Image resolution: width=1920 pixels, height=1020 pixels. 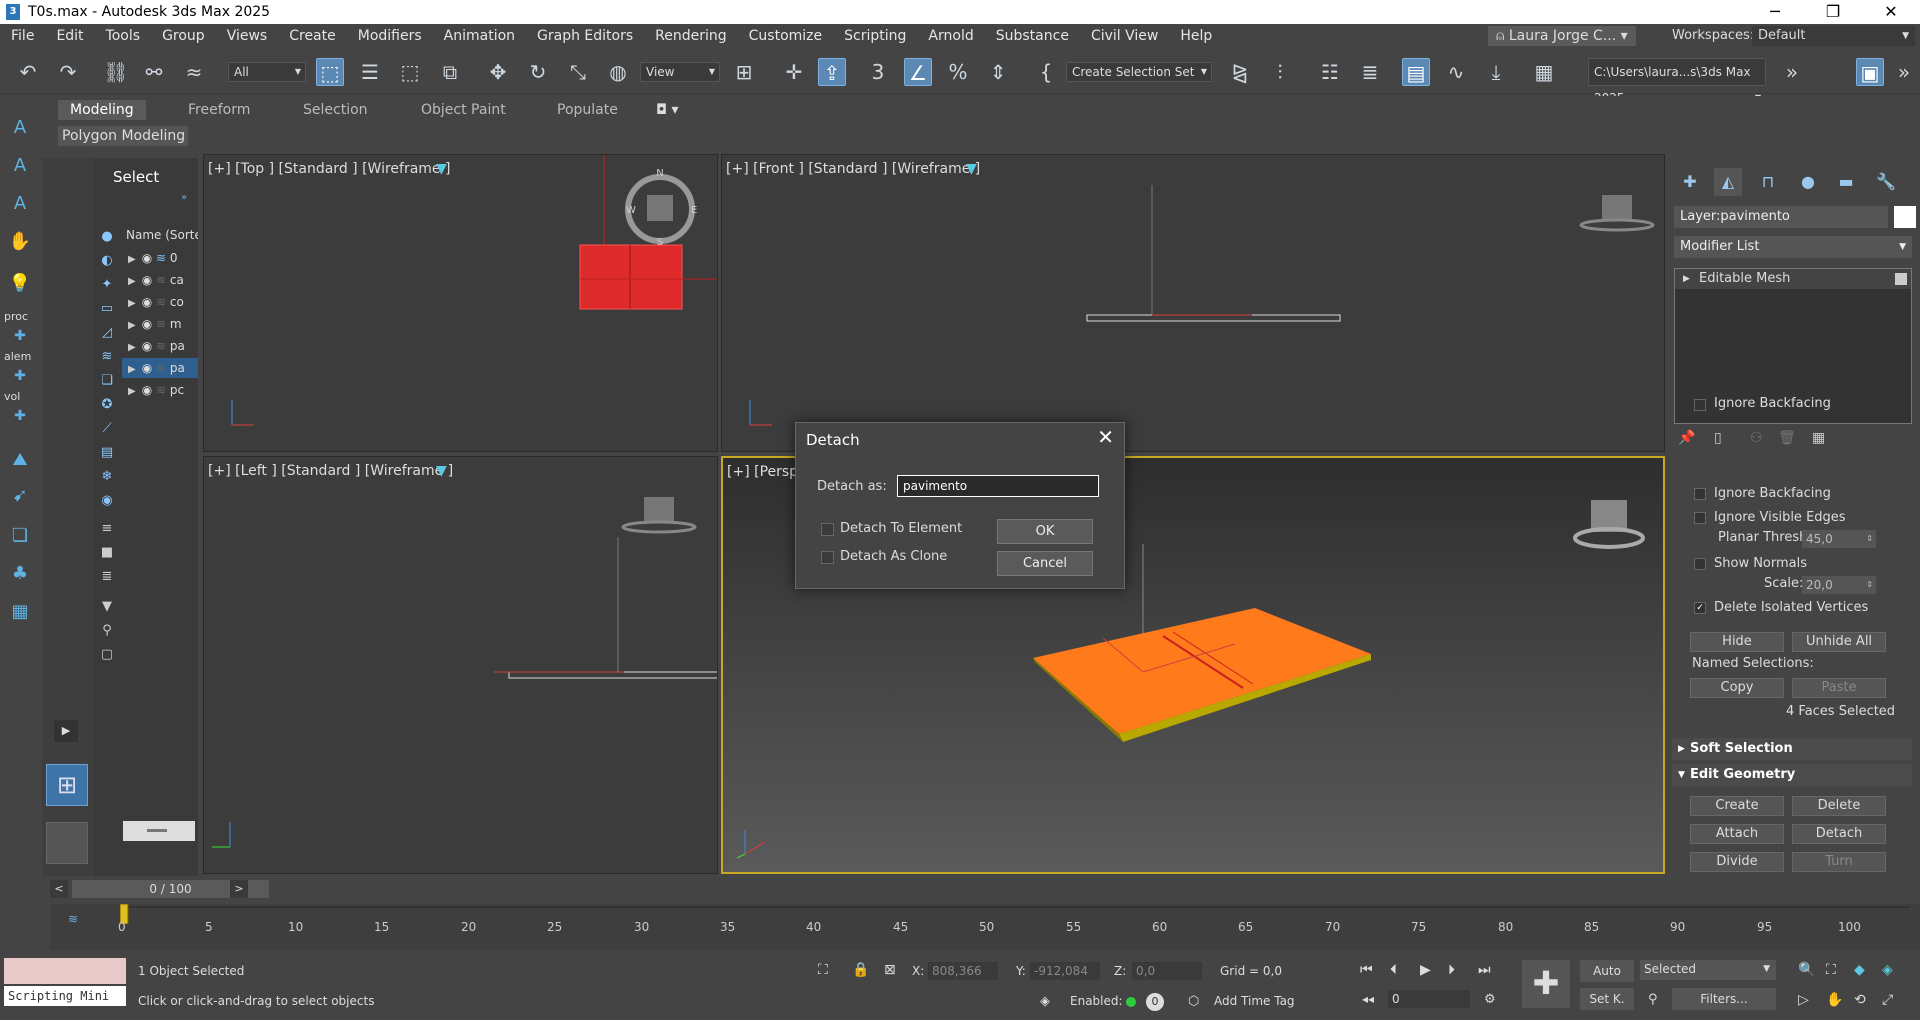 I want to click on material-editor-icon: ▦, so click(x=1544, y=72).